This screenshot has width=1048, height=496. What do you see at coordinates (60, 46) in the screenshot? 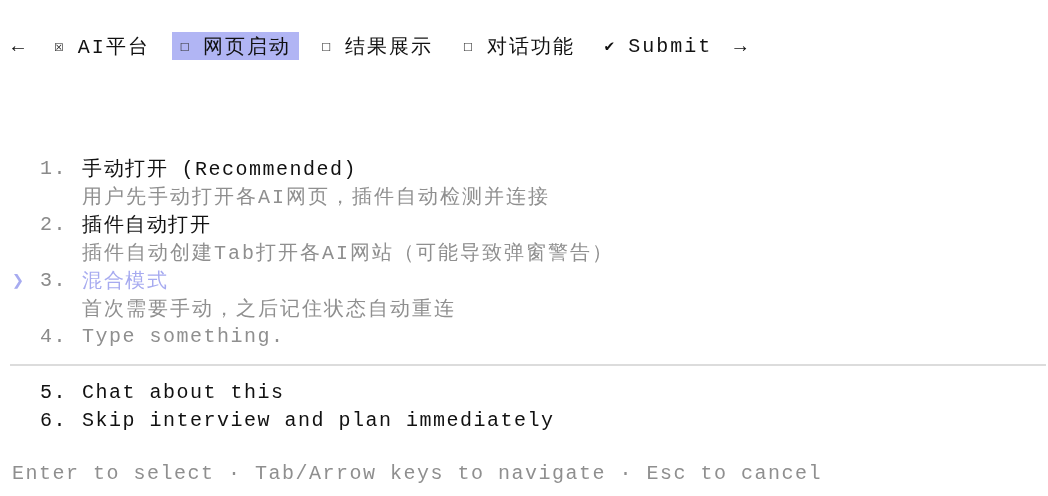
I see `checkbox: ☒` at bounding box center [60, 46].